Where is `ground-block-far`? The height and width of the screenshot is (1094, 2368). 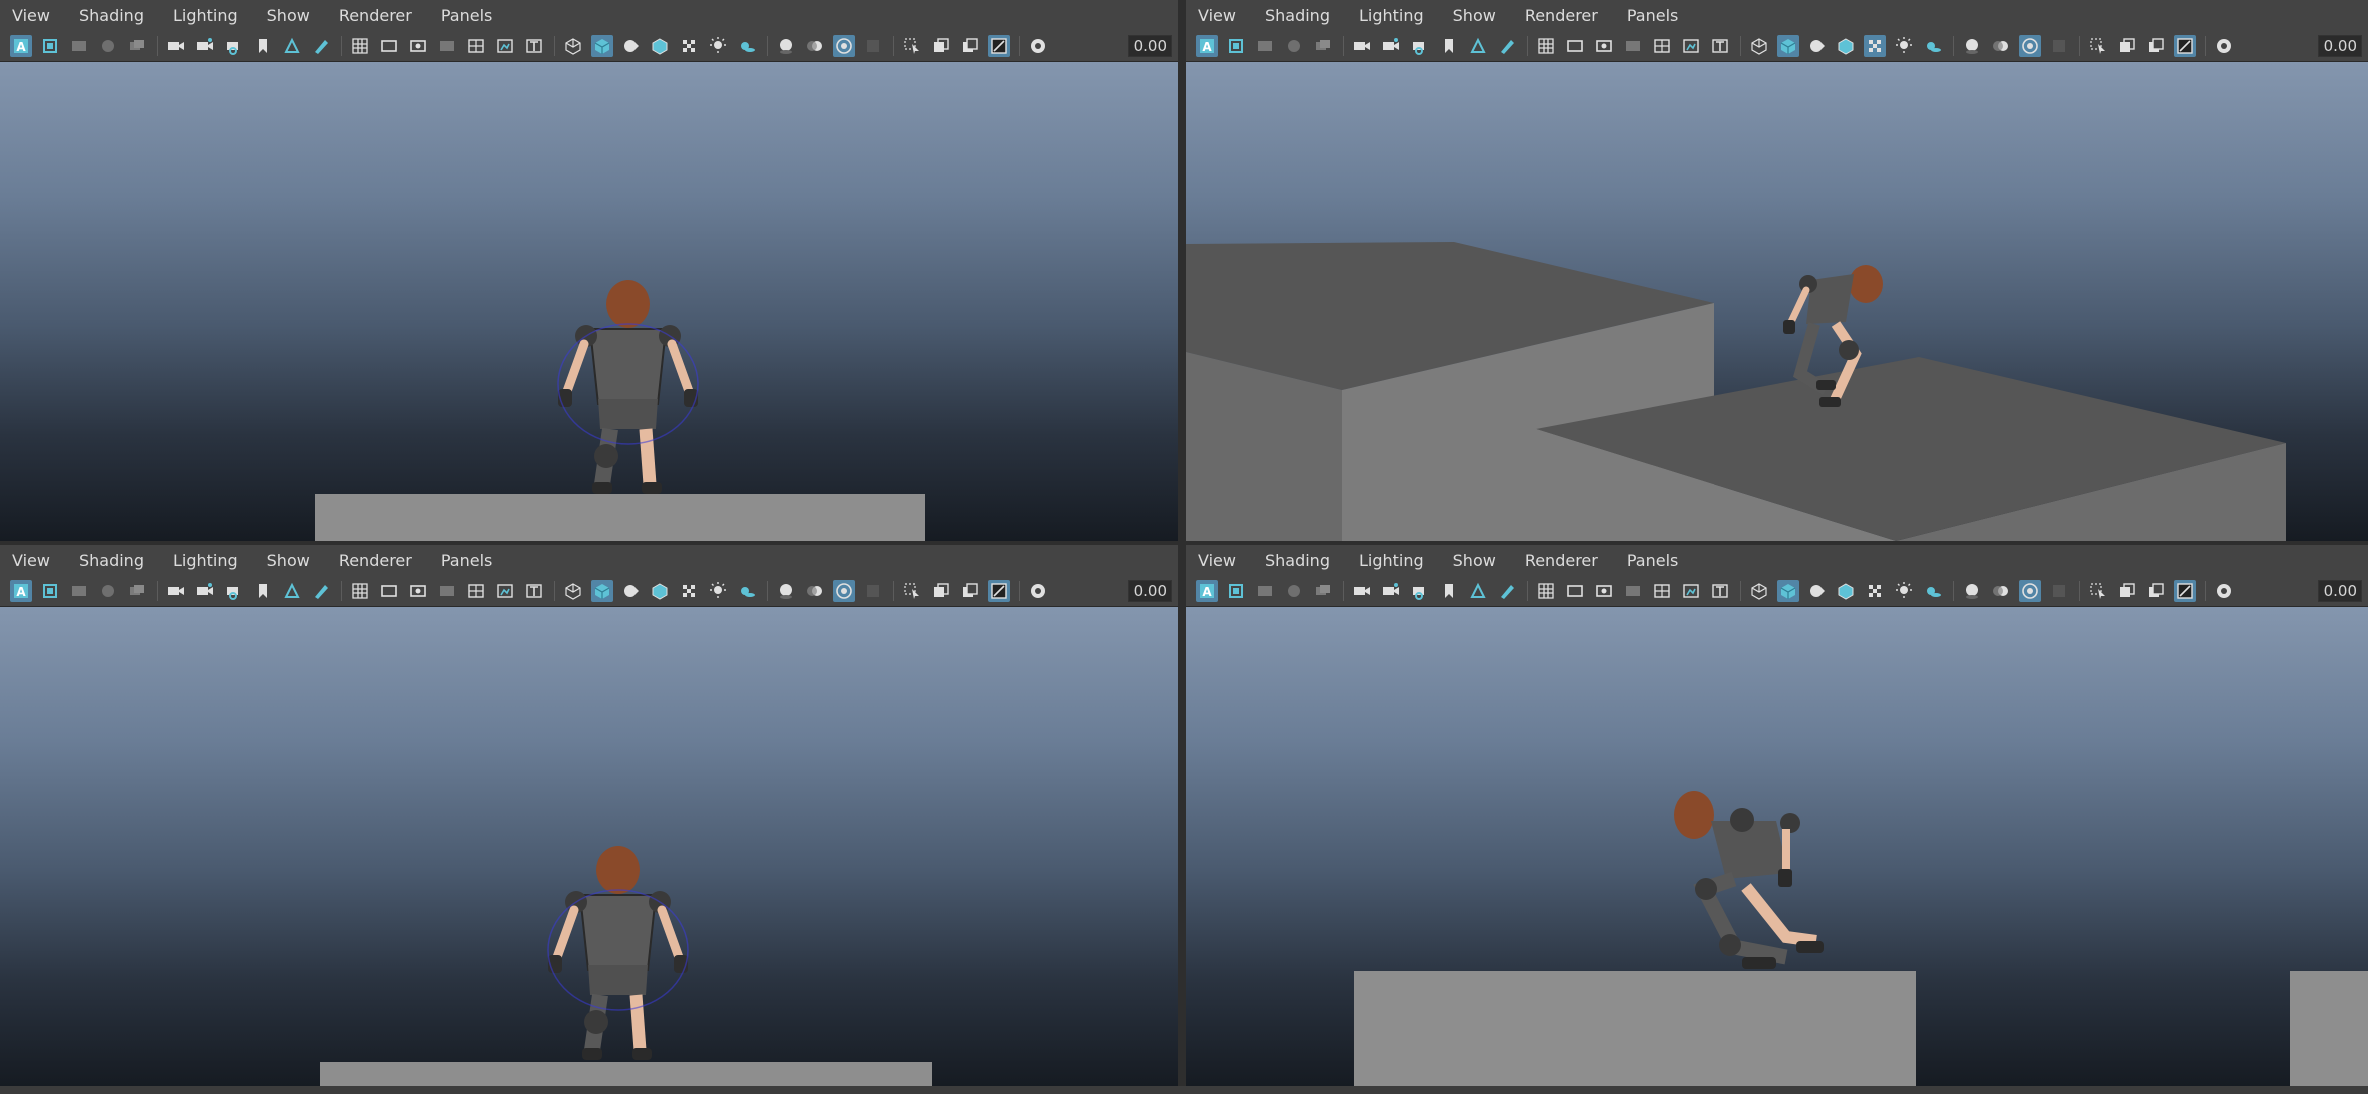 ground-block-far is located at coordinates (2329, 1028).